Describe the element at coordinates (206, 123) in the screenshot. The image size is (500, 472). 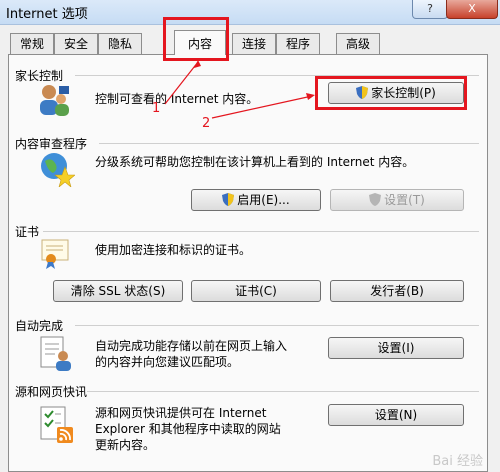
I see `step-2-label: 2` at that location.